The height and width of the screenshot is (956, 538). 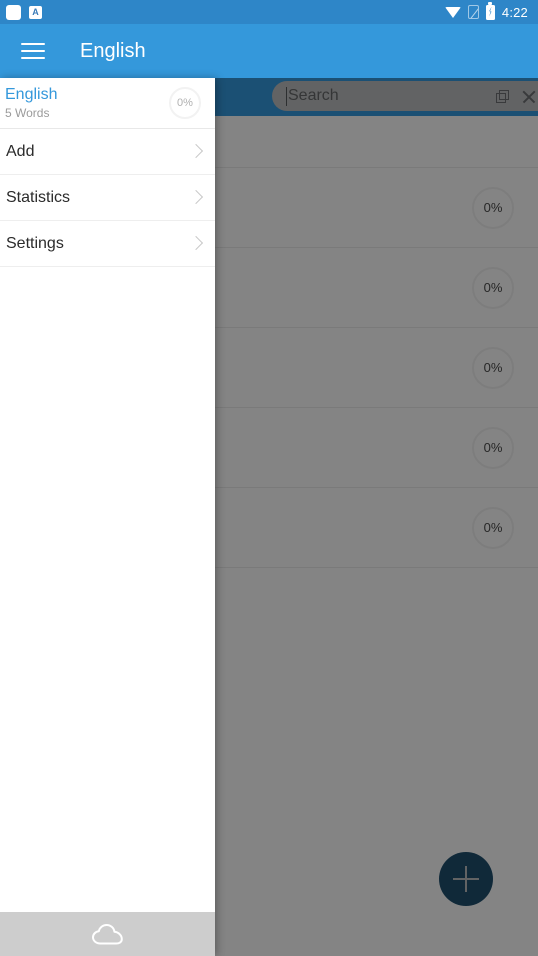 I want to click on close-icon, so click(x=528, y=96).